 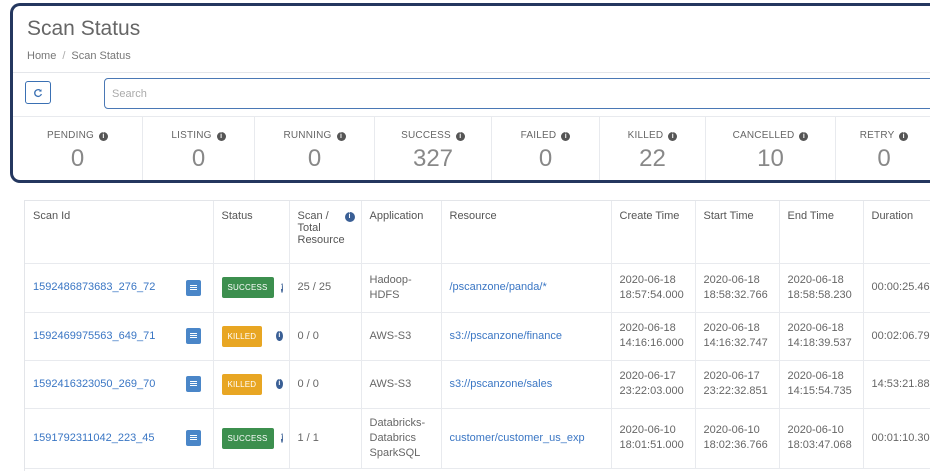 What do you see at coordinates (821, 288) in the screenshot?
I see `end-time-cell: 2020-06-18 18:58:58.230` at bounding box center [821, 288].